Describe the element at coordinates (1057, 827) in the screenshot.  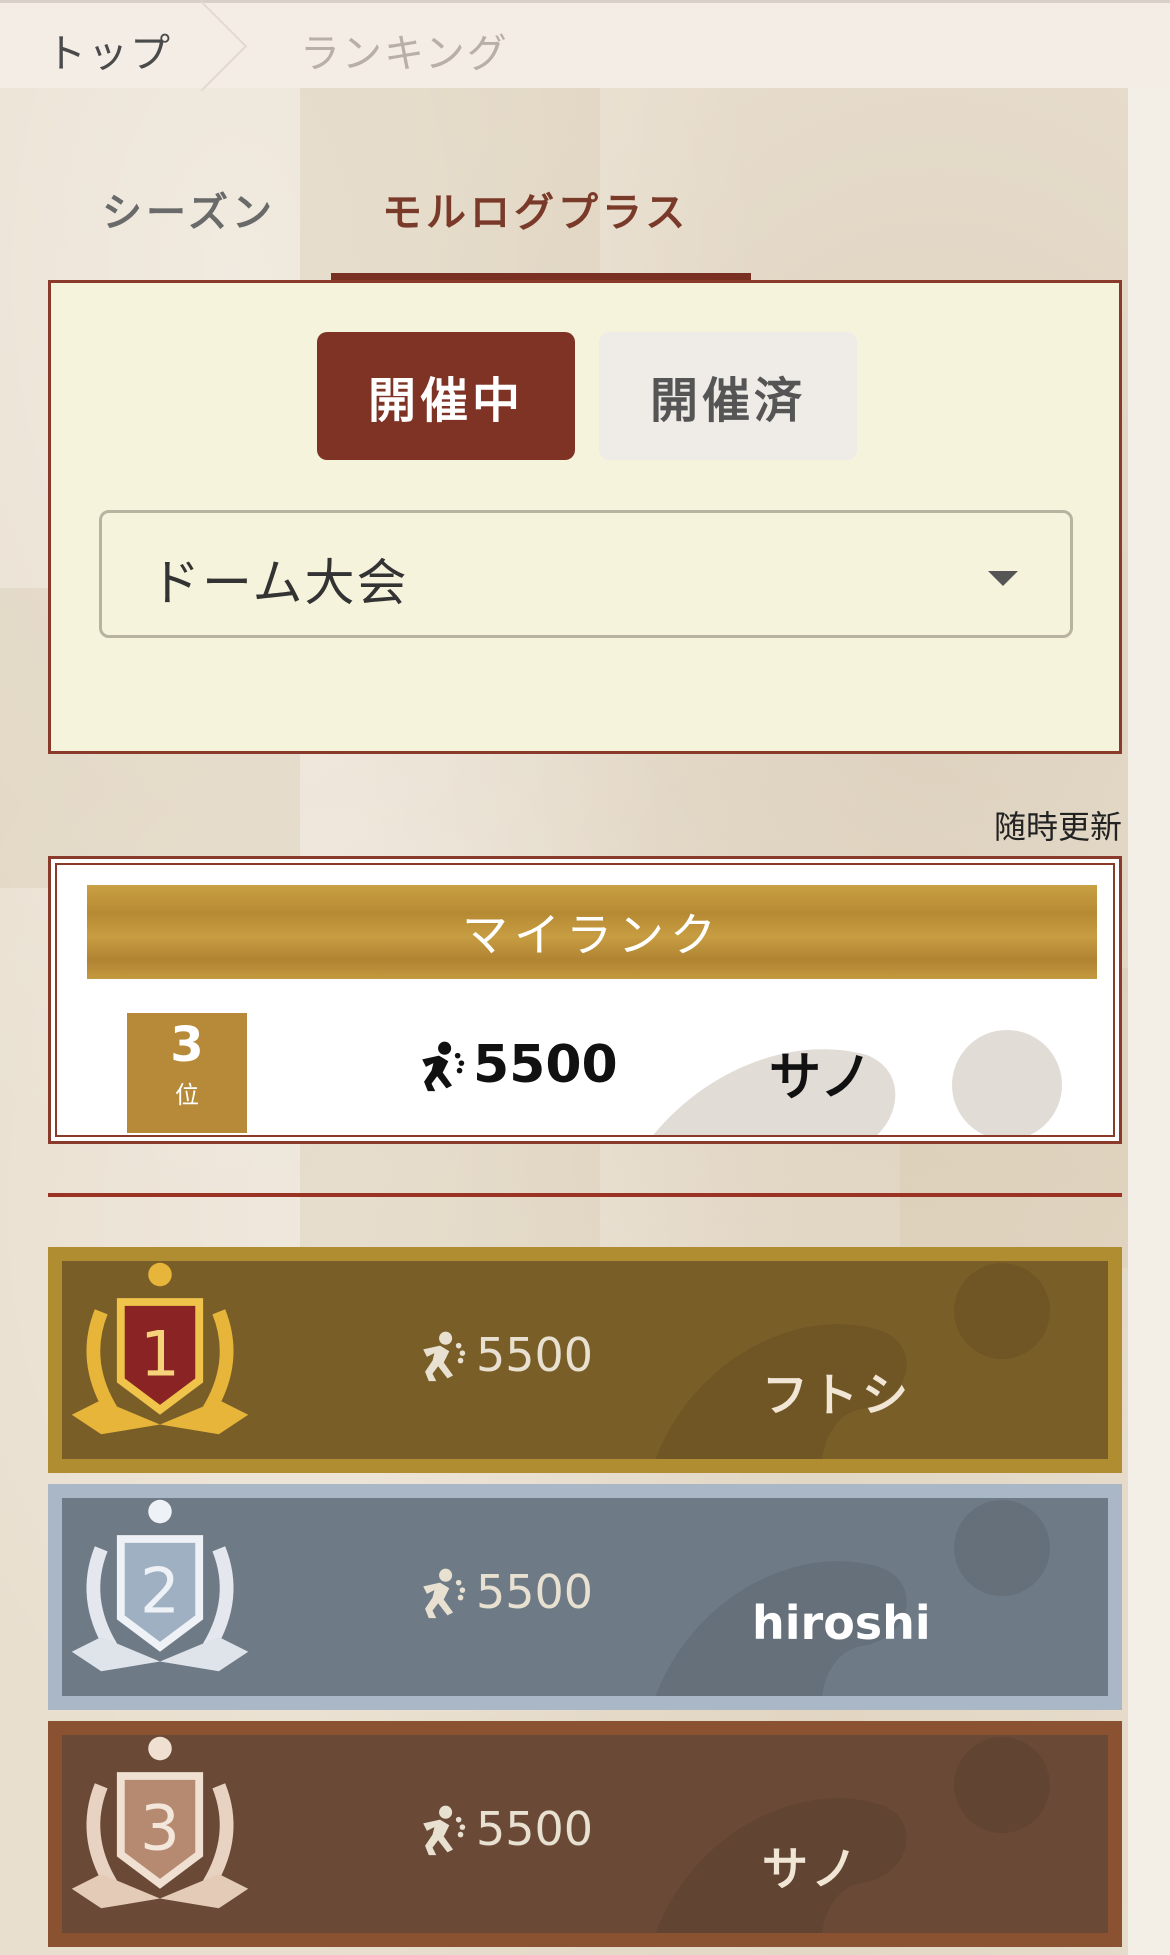
I see `update-note: 随時更新` at that location.